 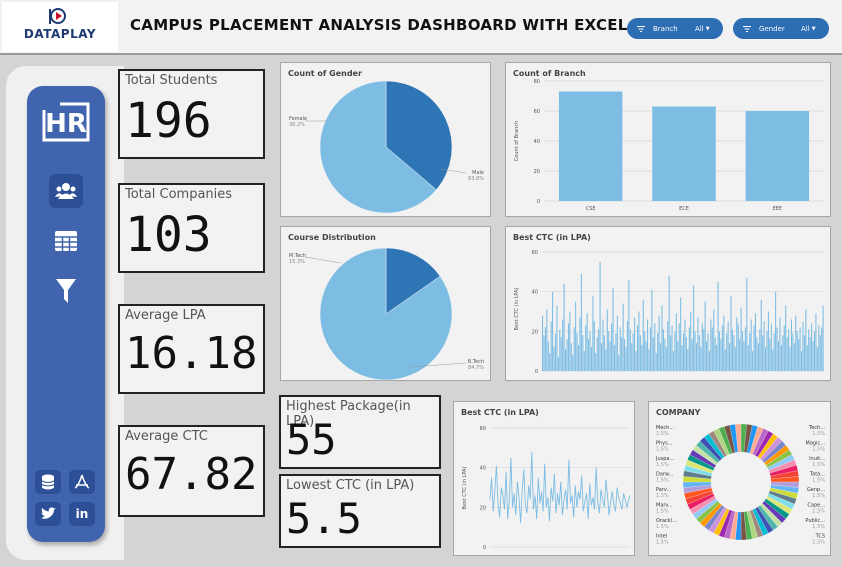 I want to click on hr-logo-icon: HR, so click(x=66, y=122).